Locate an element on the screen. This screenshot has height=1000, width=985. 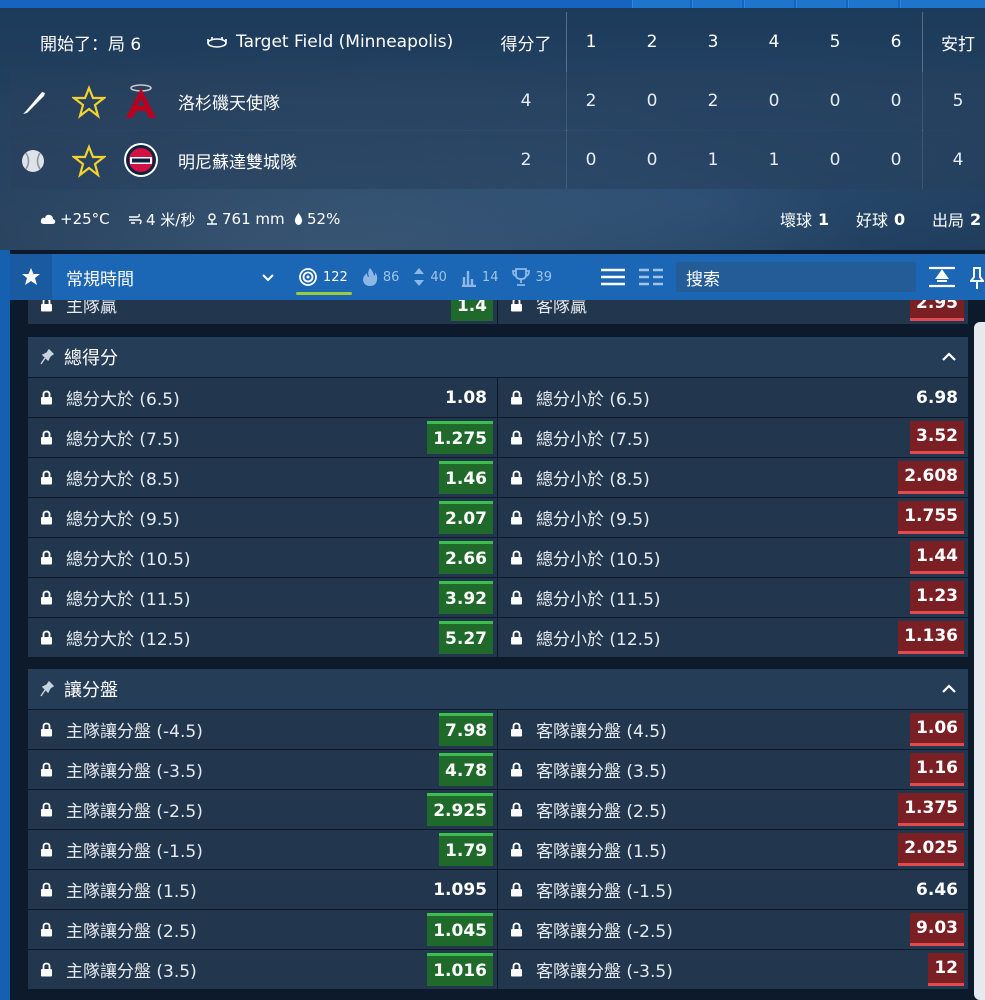
market-outcome-away: 總分小於 (7.5) 3.52 is located at coordinates (733, 437).